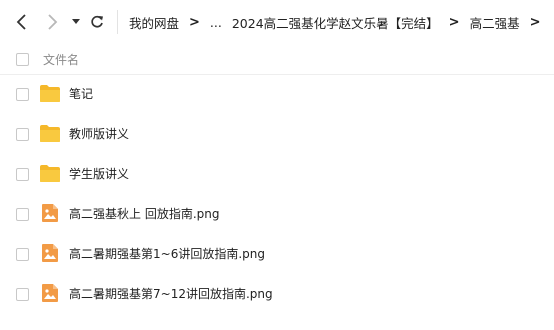  I want to click on list-item: 学生版讲义, so click(277, 174).